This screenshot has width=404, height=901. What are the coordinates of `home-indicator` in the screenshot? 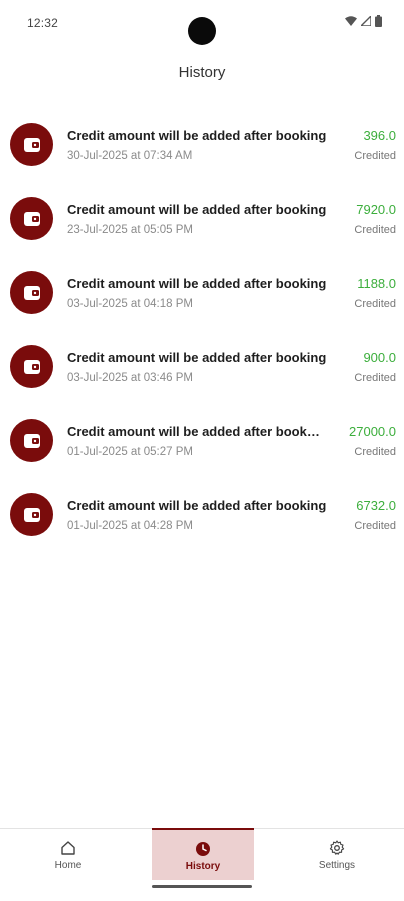 It's located at (202, 886).